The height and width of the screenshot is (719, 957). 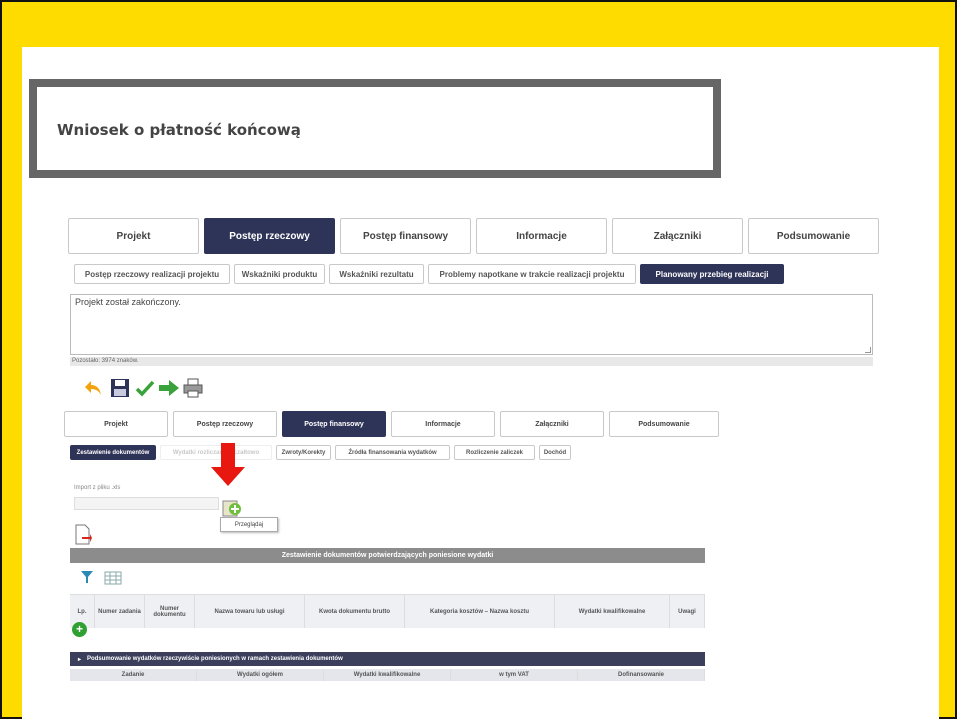 I want to click on column-header: Nazwa towaru lub usługi, so click(x=250, y=611).